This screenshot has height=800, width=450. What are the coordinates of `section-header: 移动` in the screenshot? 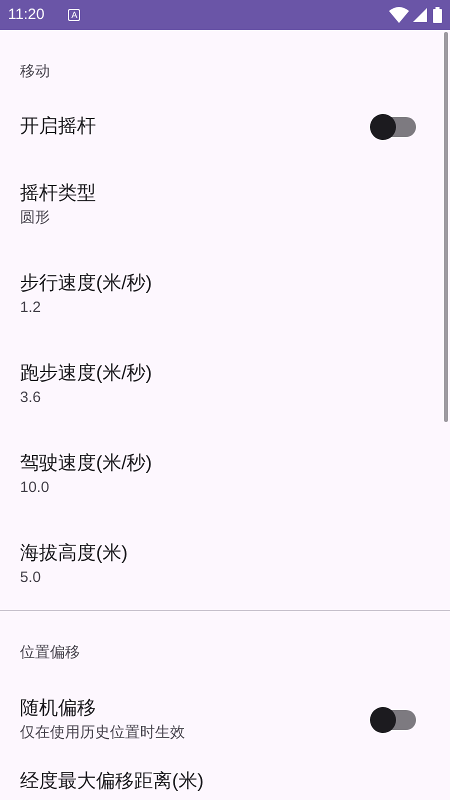 It's located at (35, 72).